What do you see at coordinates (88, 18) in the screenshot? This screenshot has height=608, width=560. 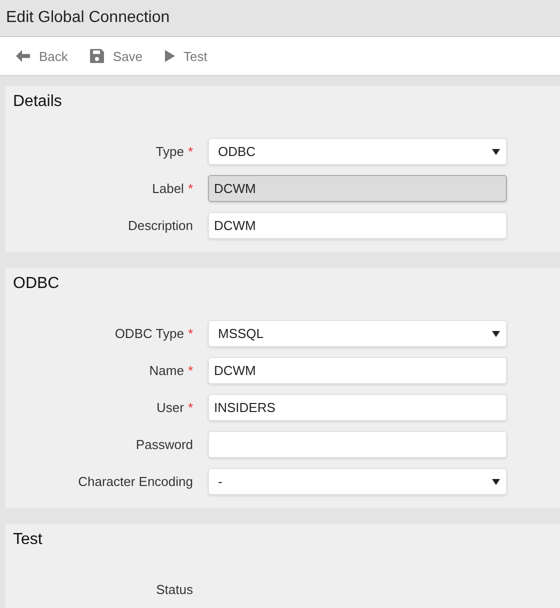 I see `window-title: Edit Global Connection` at bounding box center [88, 18].